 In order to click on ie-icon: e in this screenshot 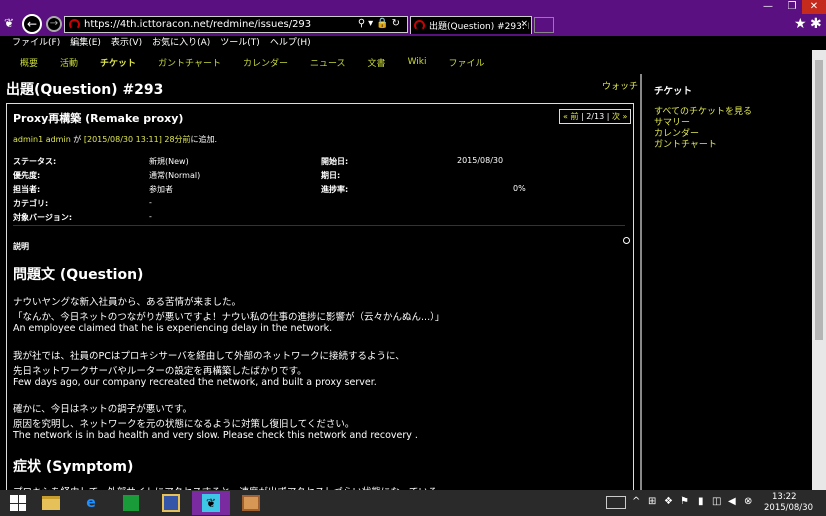, I will do `click(91, 503)`.